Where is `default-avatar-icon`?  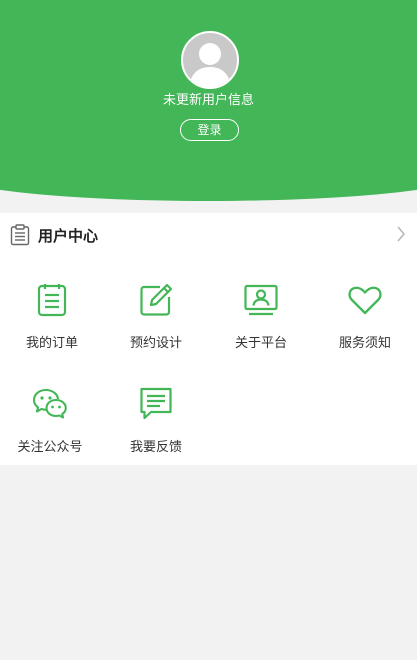 default-avatar-icon is located at coordinates (210, 65).